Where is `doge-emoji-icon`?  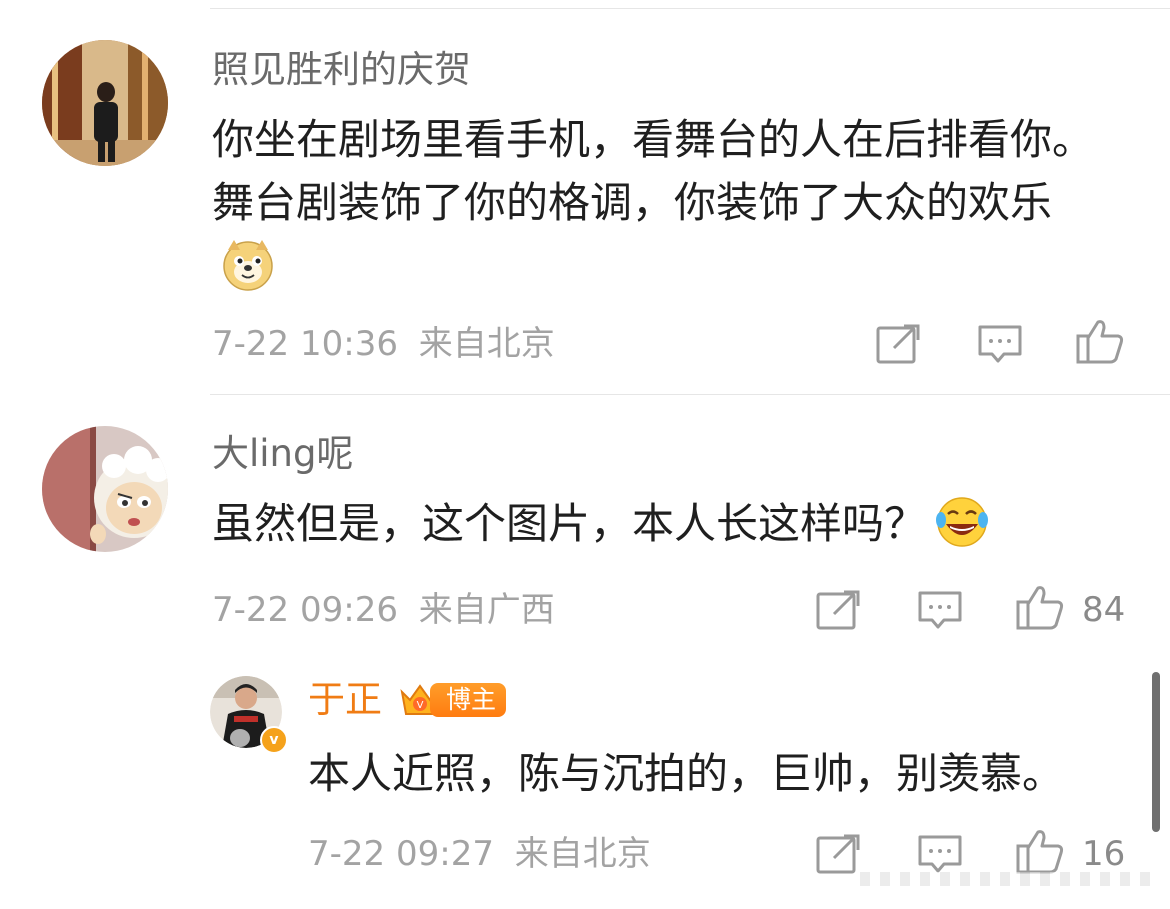 doge-emoji-icon is located at coordinates (248, 264).